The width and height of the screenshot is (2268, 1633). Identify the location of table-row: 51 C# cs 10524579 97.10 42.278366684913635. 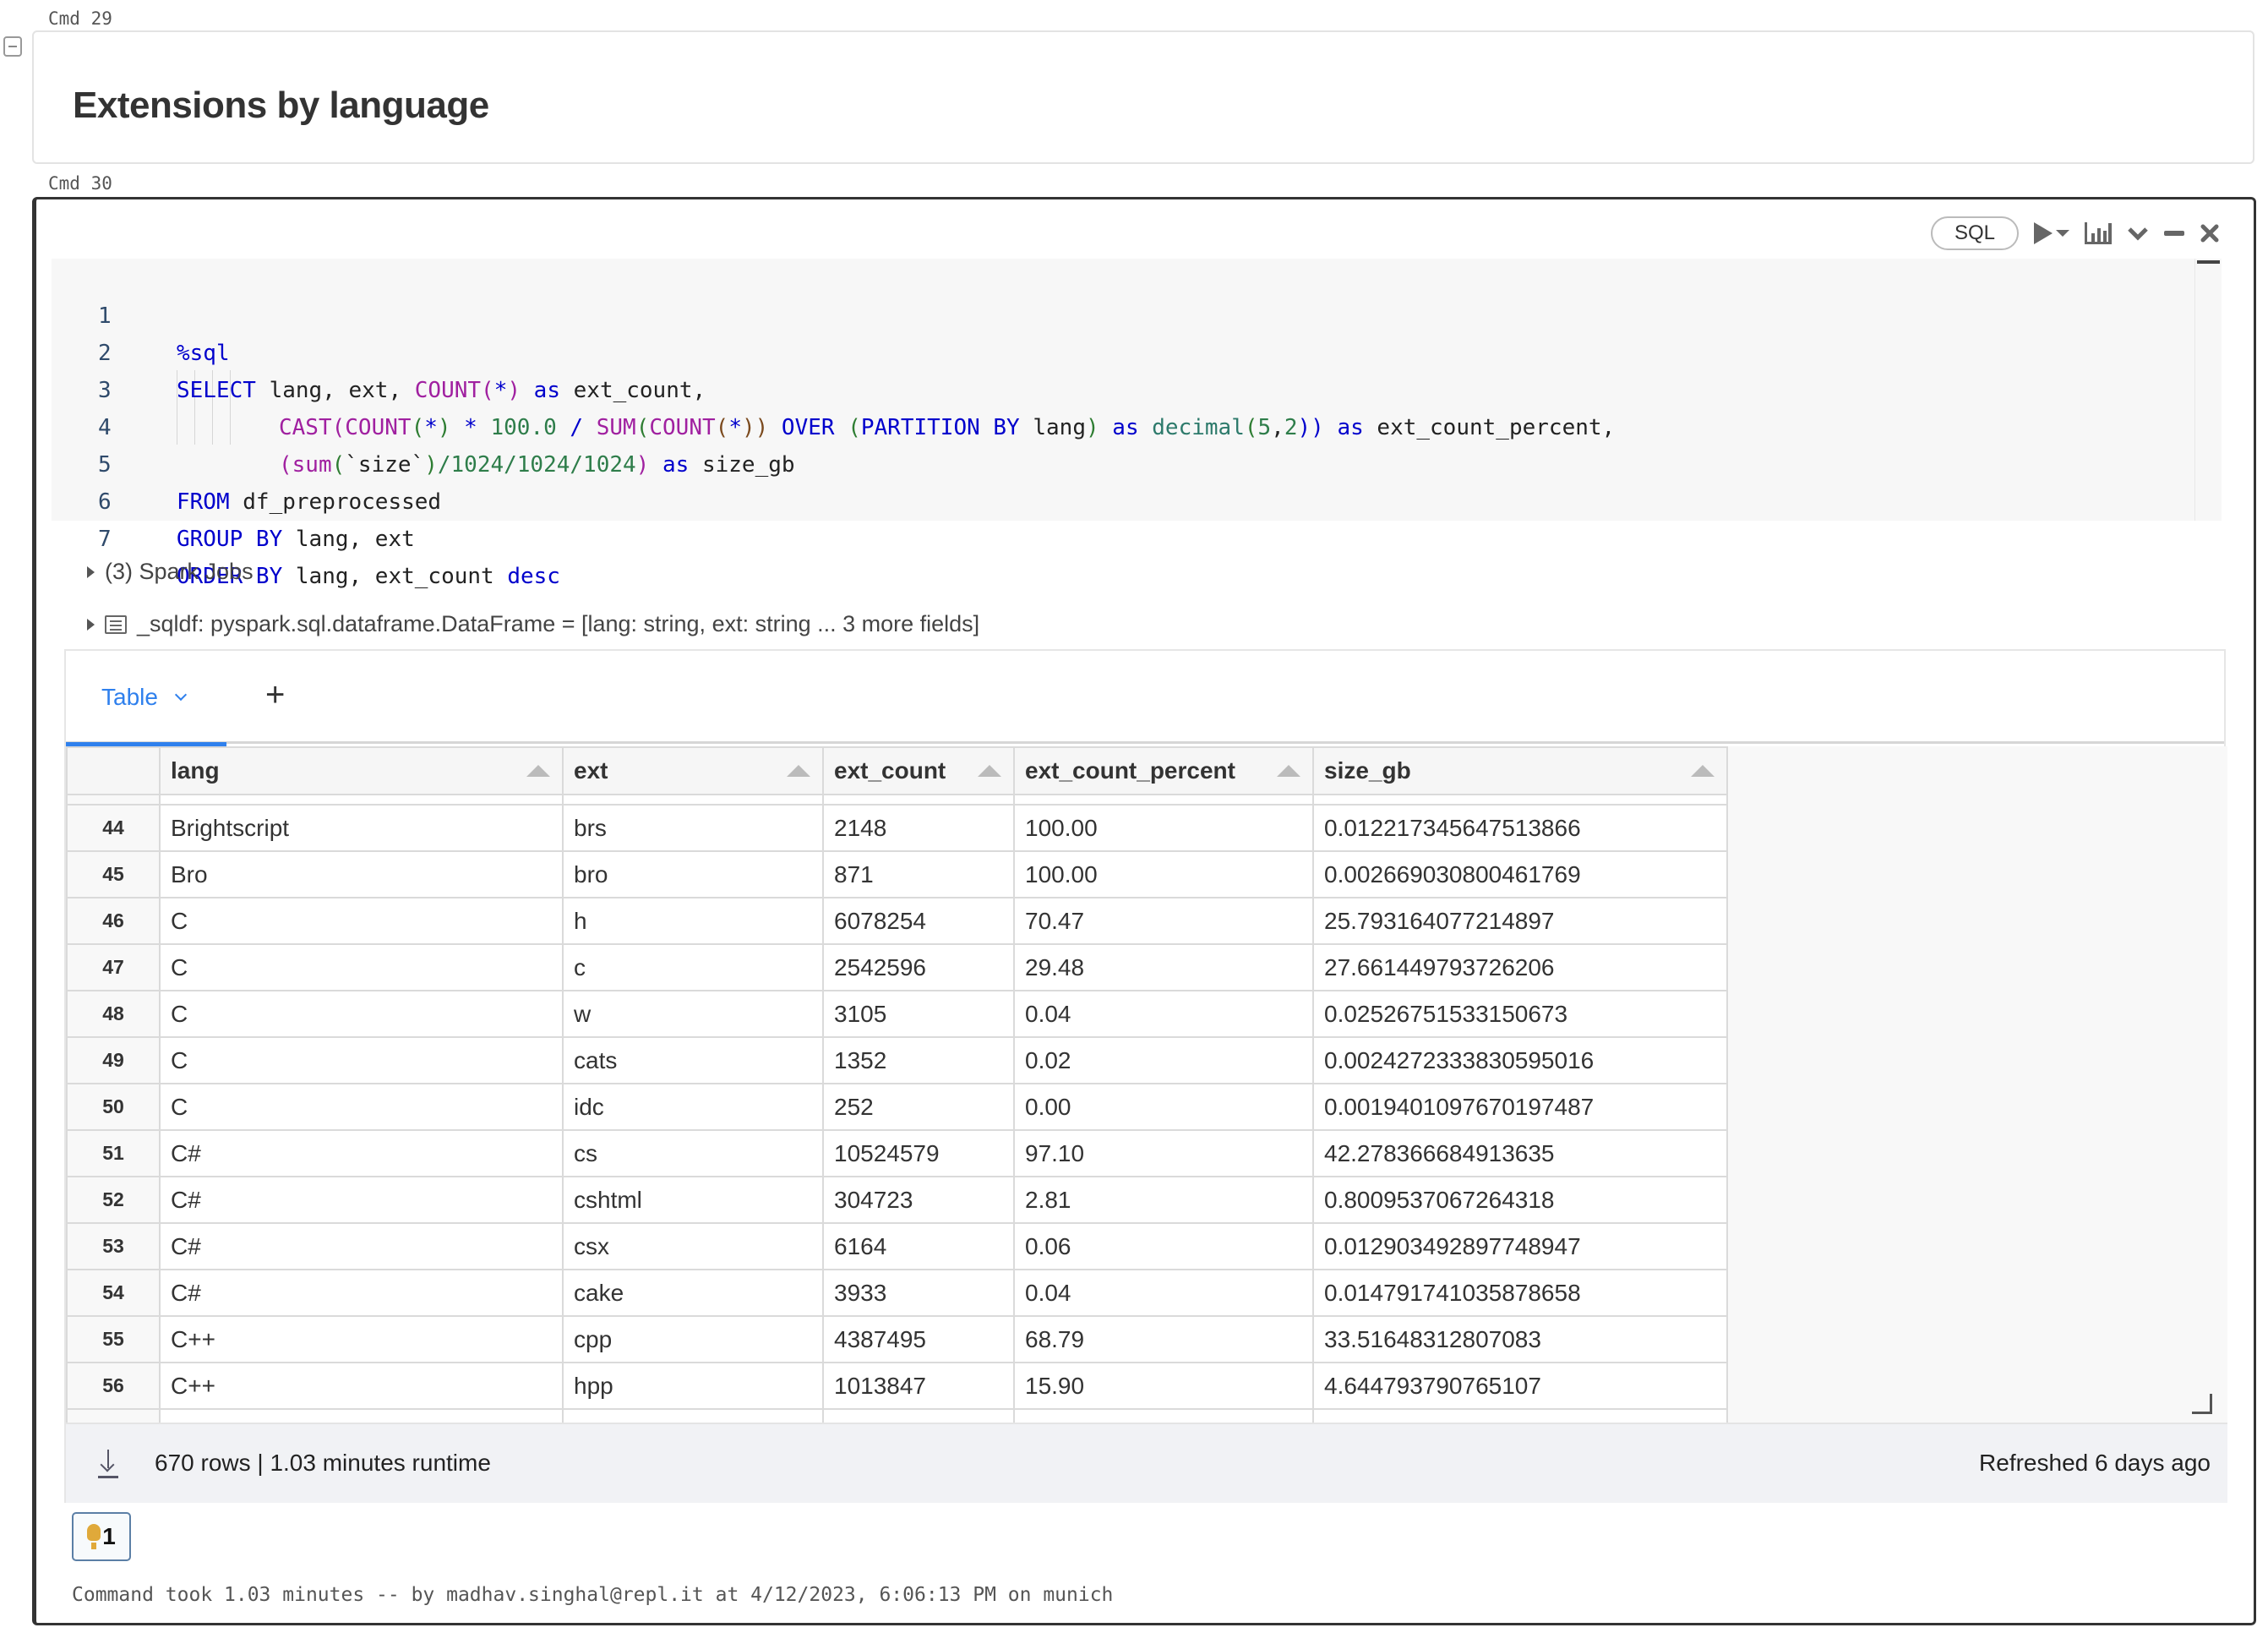
(897, 1153).